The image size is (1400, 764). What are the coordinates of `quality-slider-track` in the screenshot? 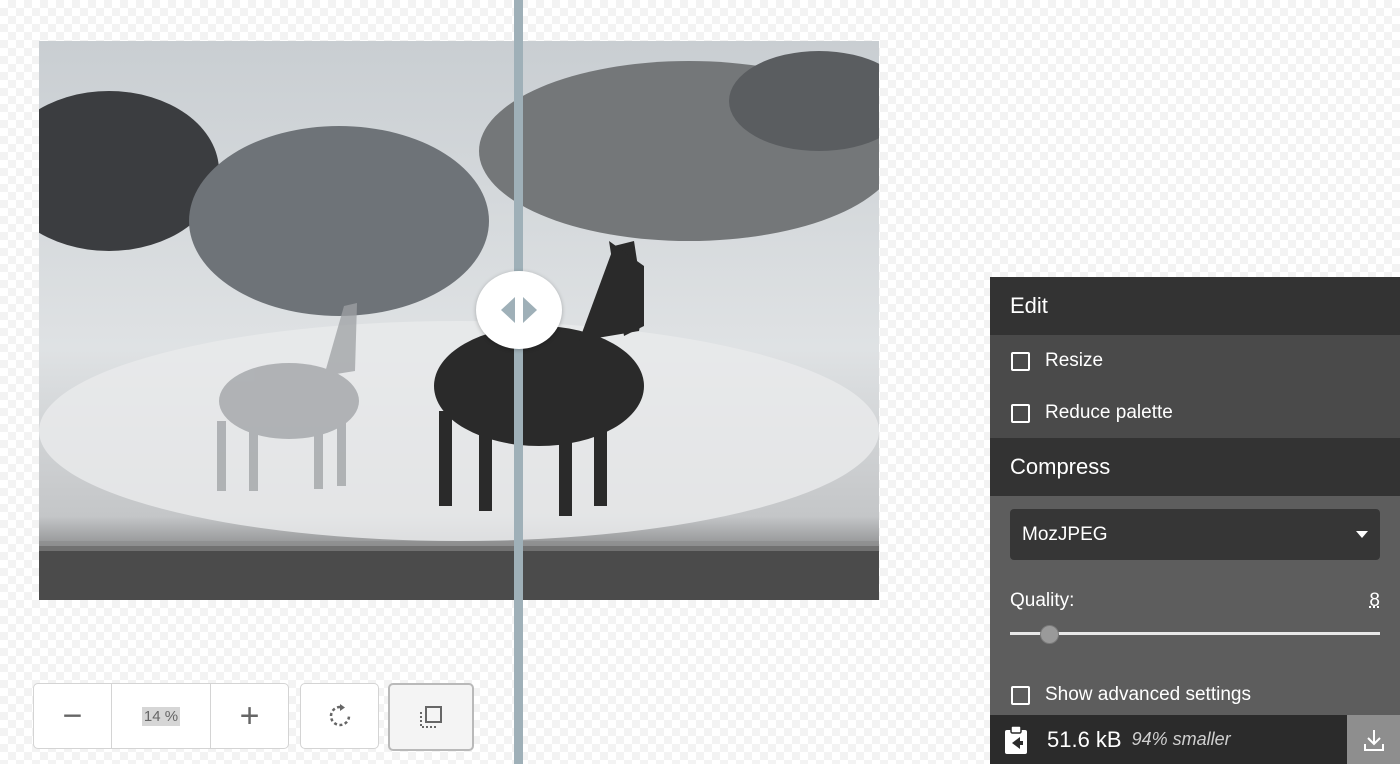 It's located at (1195, 633).